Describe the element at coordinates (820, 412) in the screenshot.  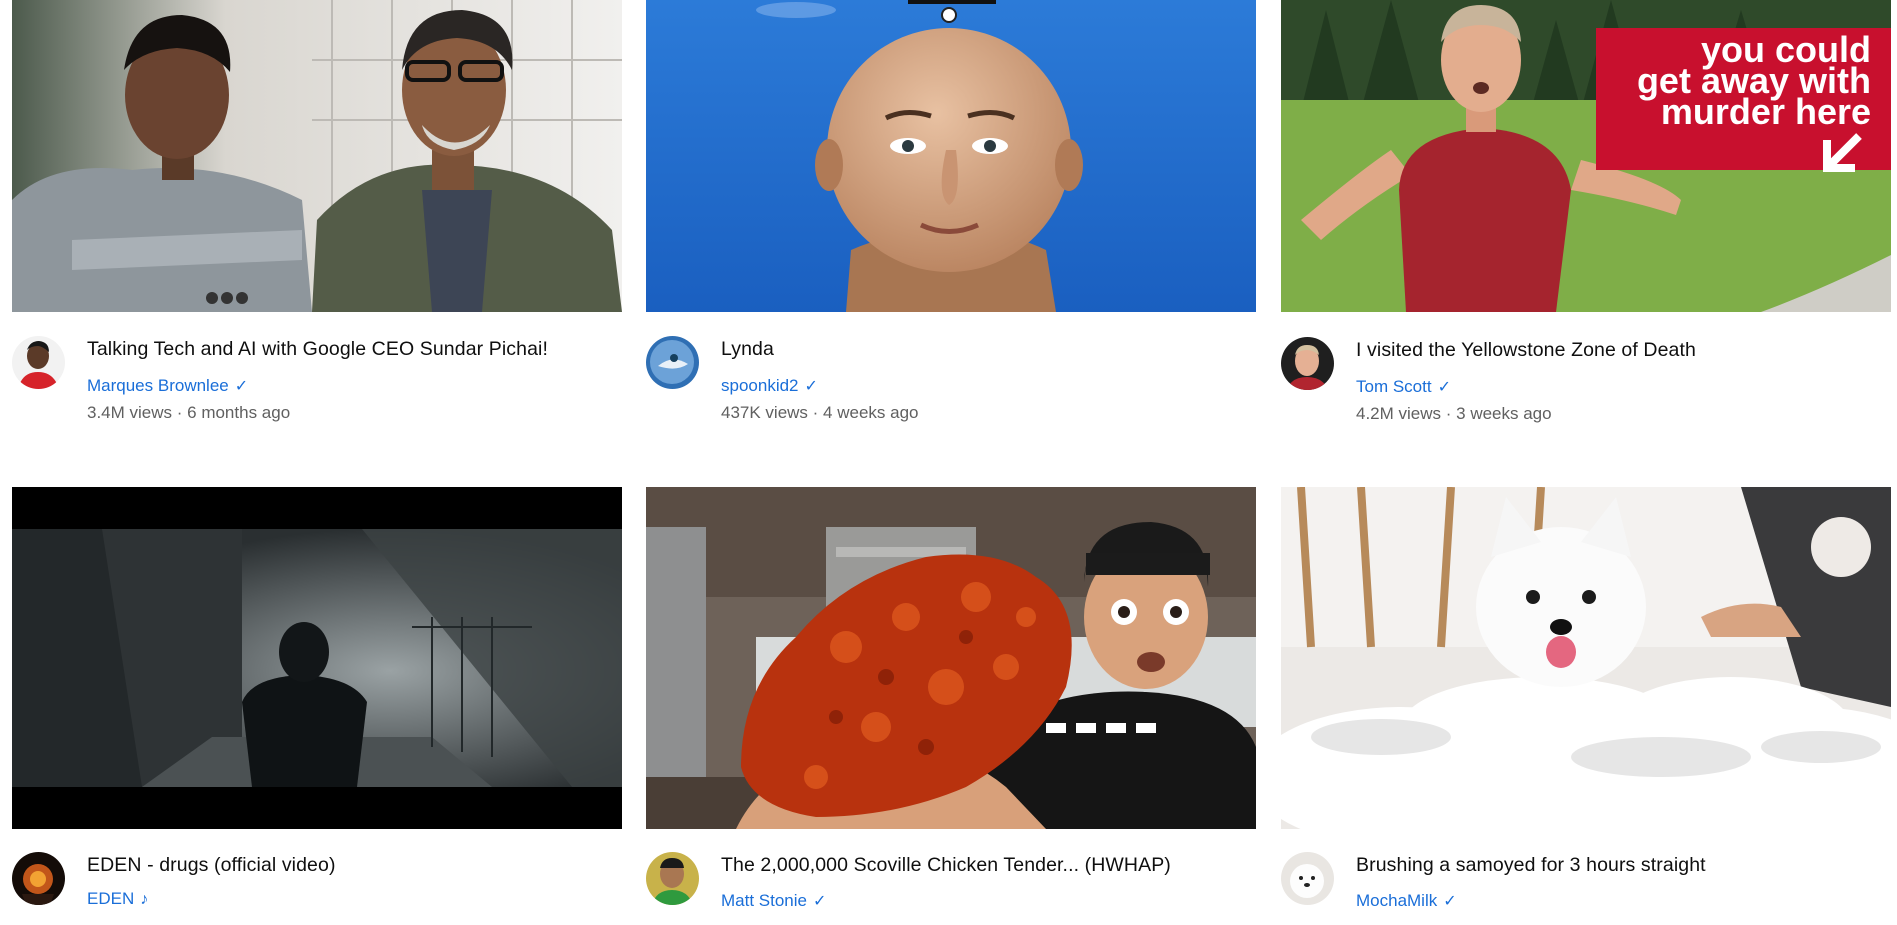
I see `video-stats: 437K views · 4 weeks ago` at that location.